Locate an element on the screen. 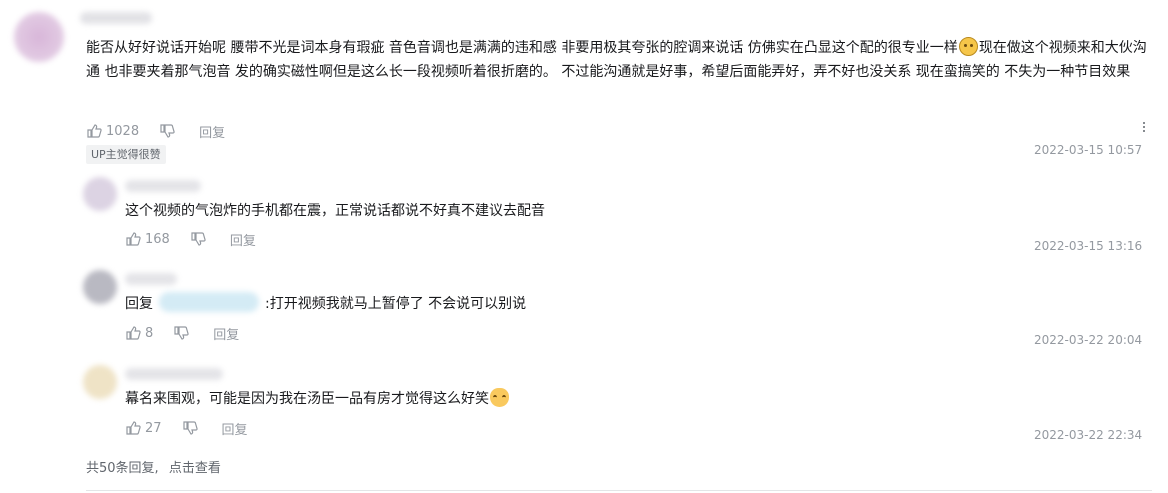  like-count: 8 is located at coordinates (149, 333).